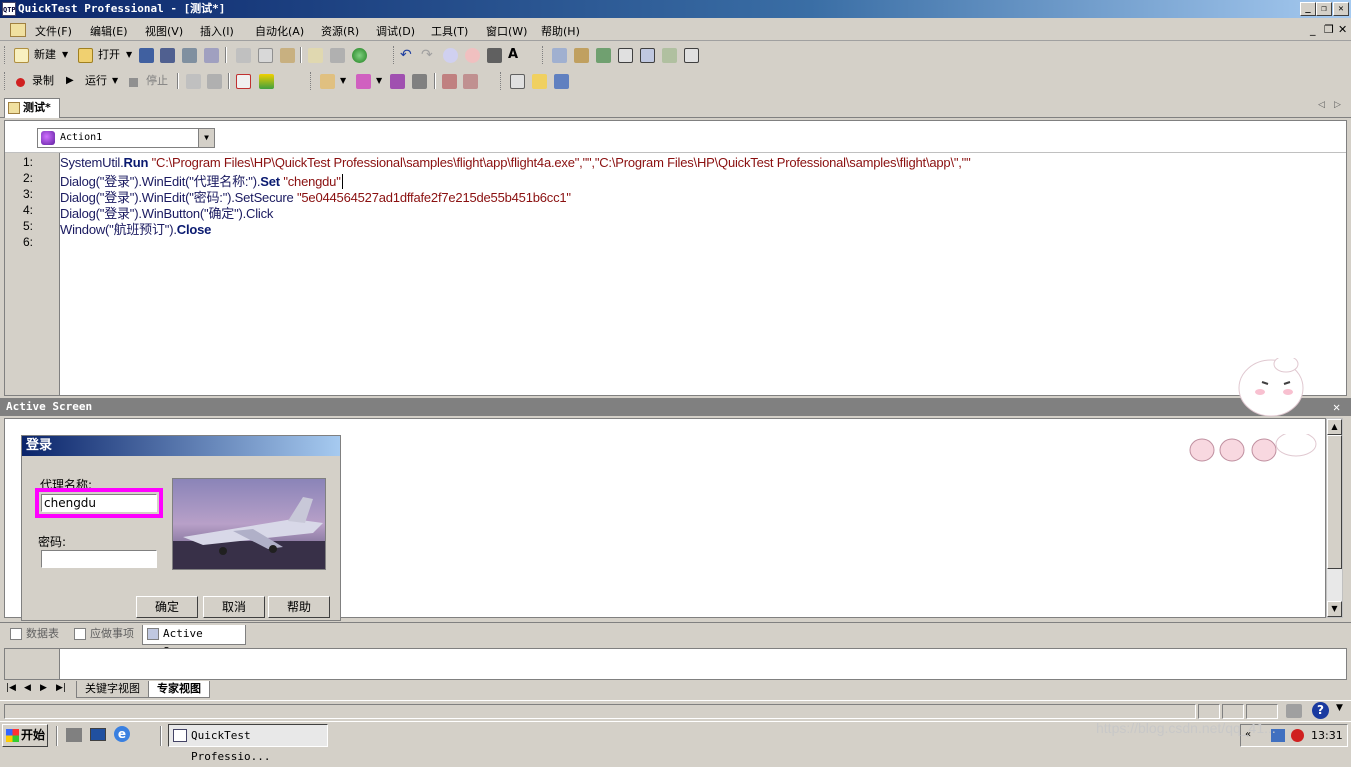 This screenshot has height=767, width=1351. What do you see at coordinates (135, 228) in the screenshot?
I see `code-line-5: Window("航班预订").Close` at bounding box center [135, 228].